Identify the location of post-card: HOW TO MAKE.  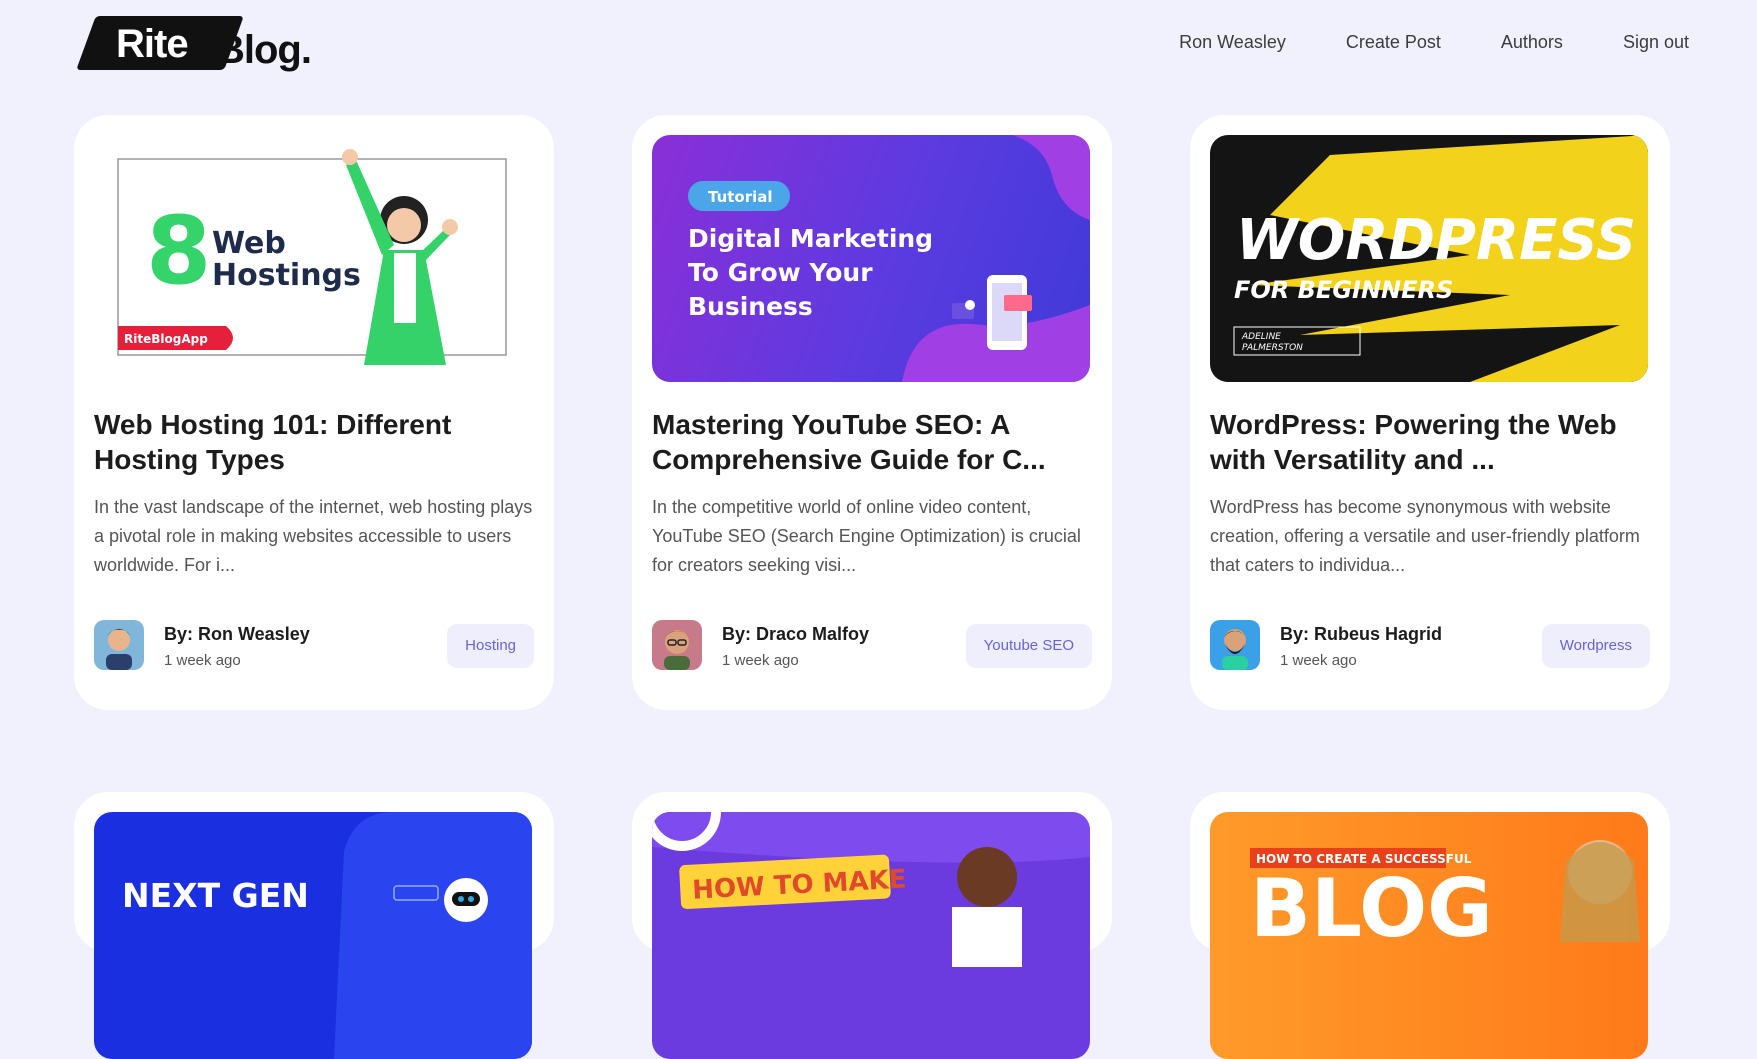
(872, 925).